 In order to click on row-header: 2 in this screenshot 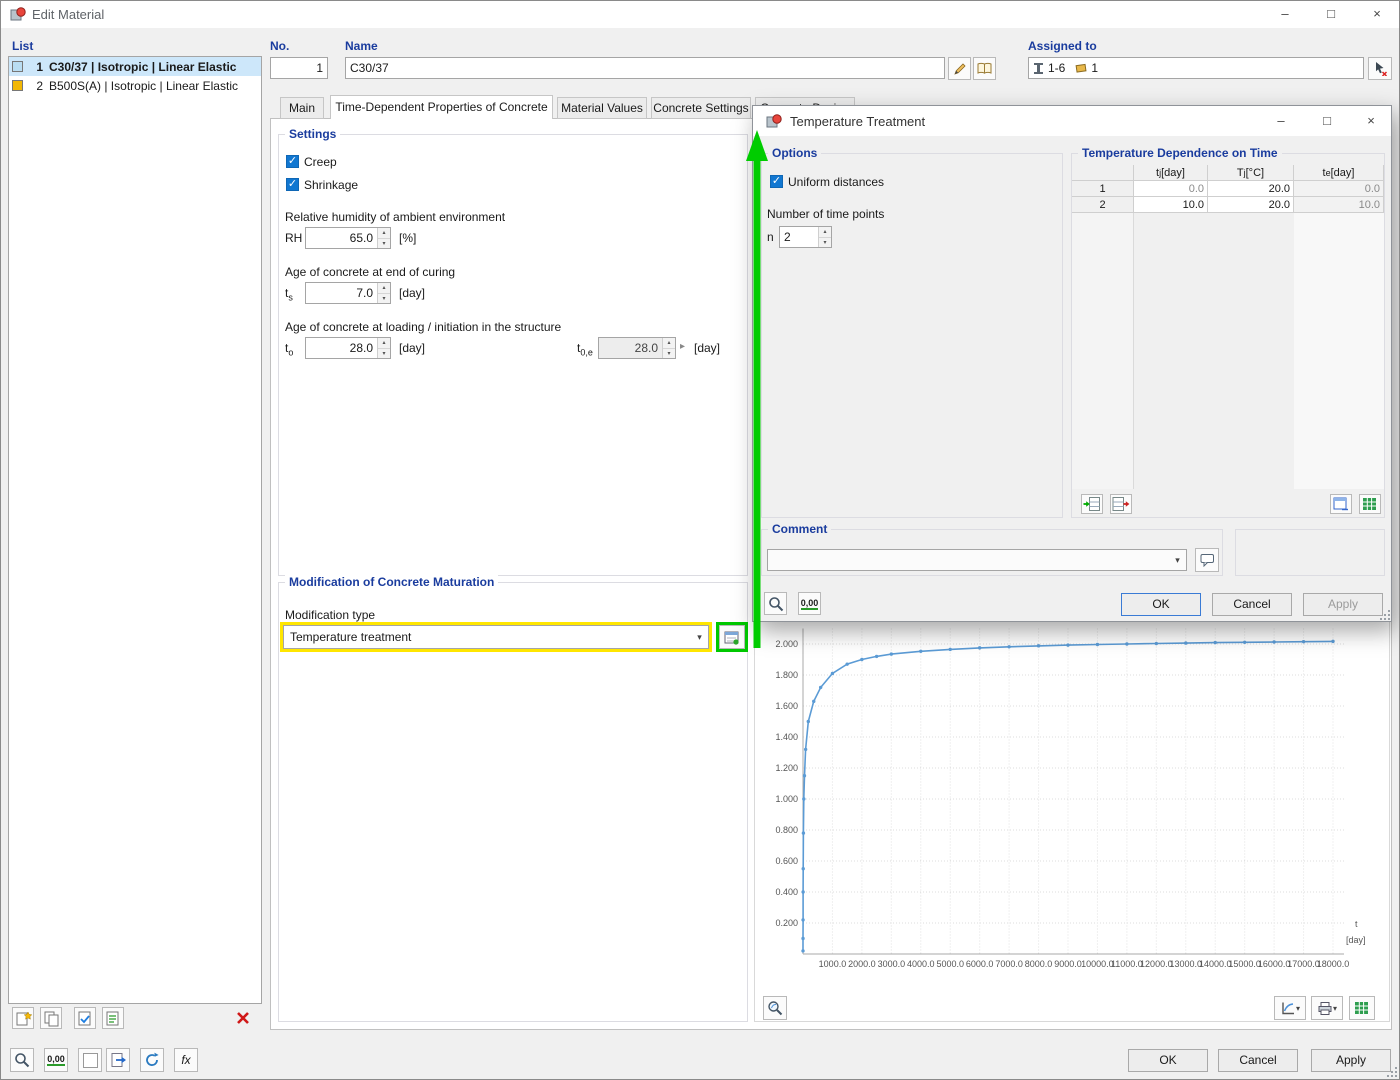, I will do `click(1103, 205)`.